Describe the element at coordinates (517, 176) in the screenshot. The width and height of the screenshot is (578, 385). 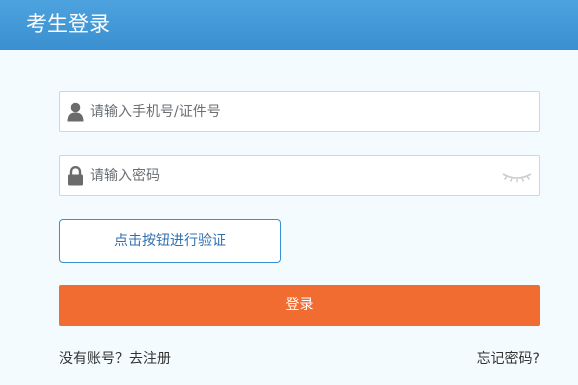
I see `eye-closed-icon` at that location.